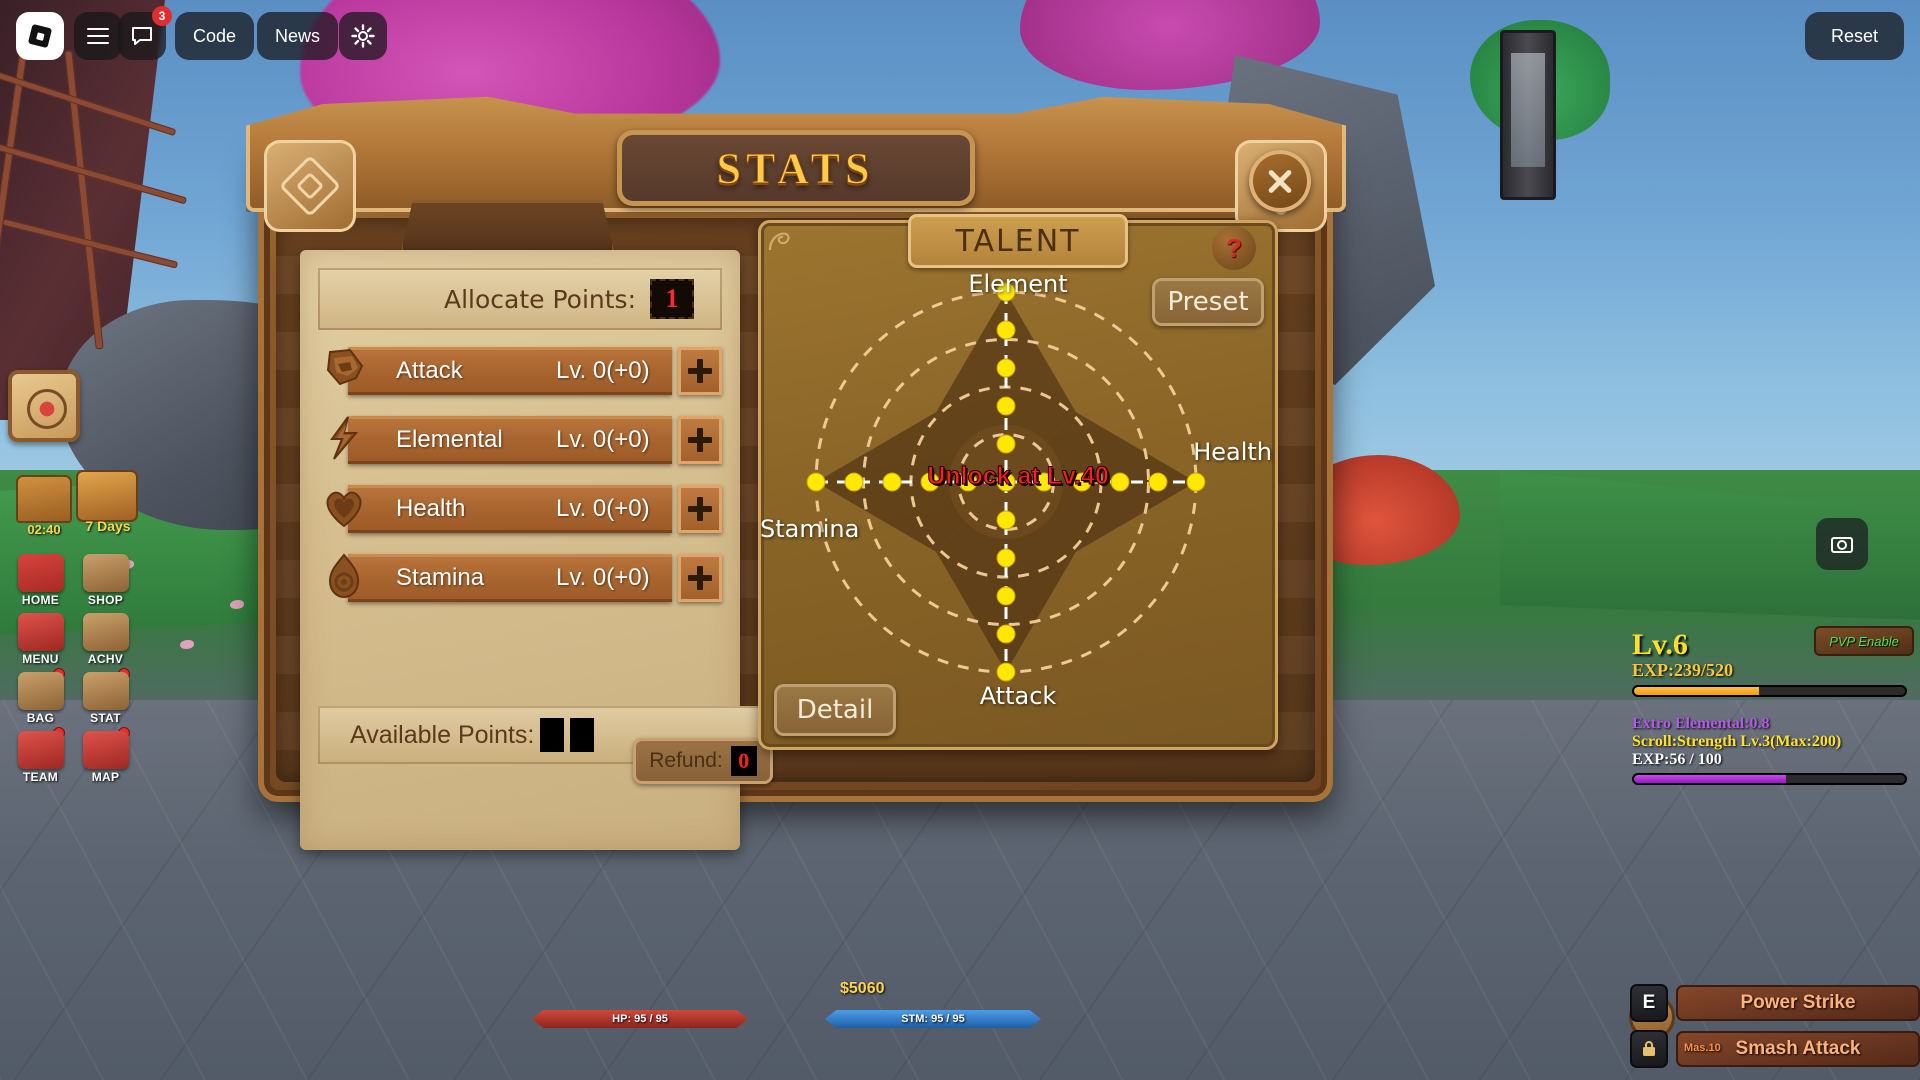  What do you see at coordinates (1649, 1049) in the screenshot?
I see `skill-lock-slot` at bounding box center [1649, 1049].